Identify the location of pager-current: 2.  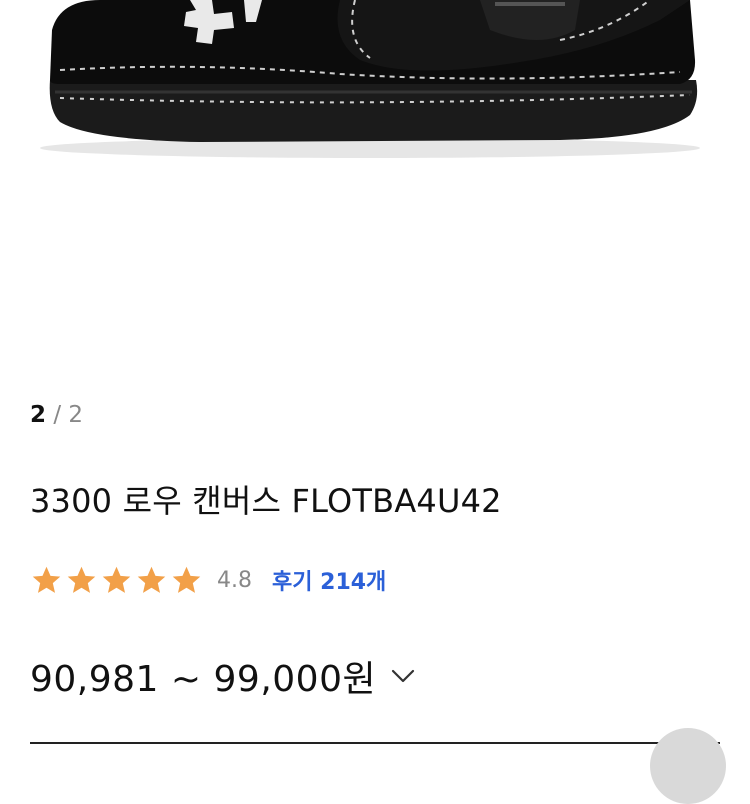
(38, 415).